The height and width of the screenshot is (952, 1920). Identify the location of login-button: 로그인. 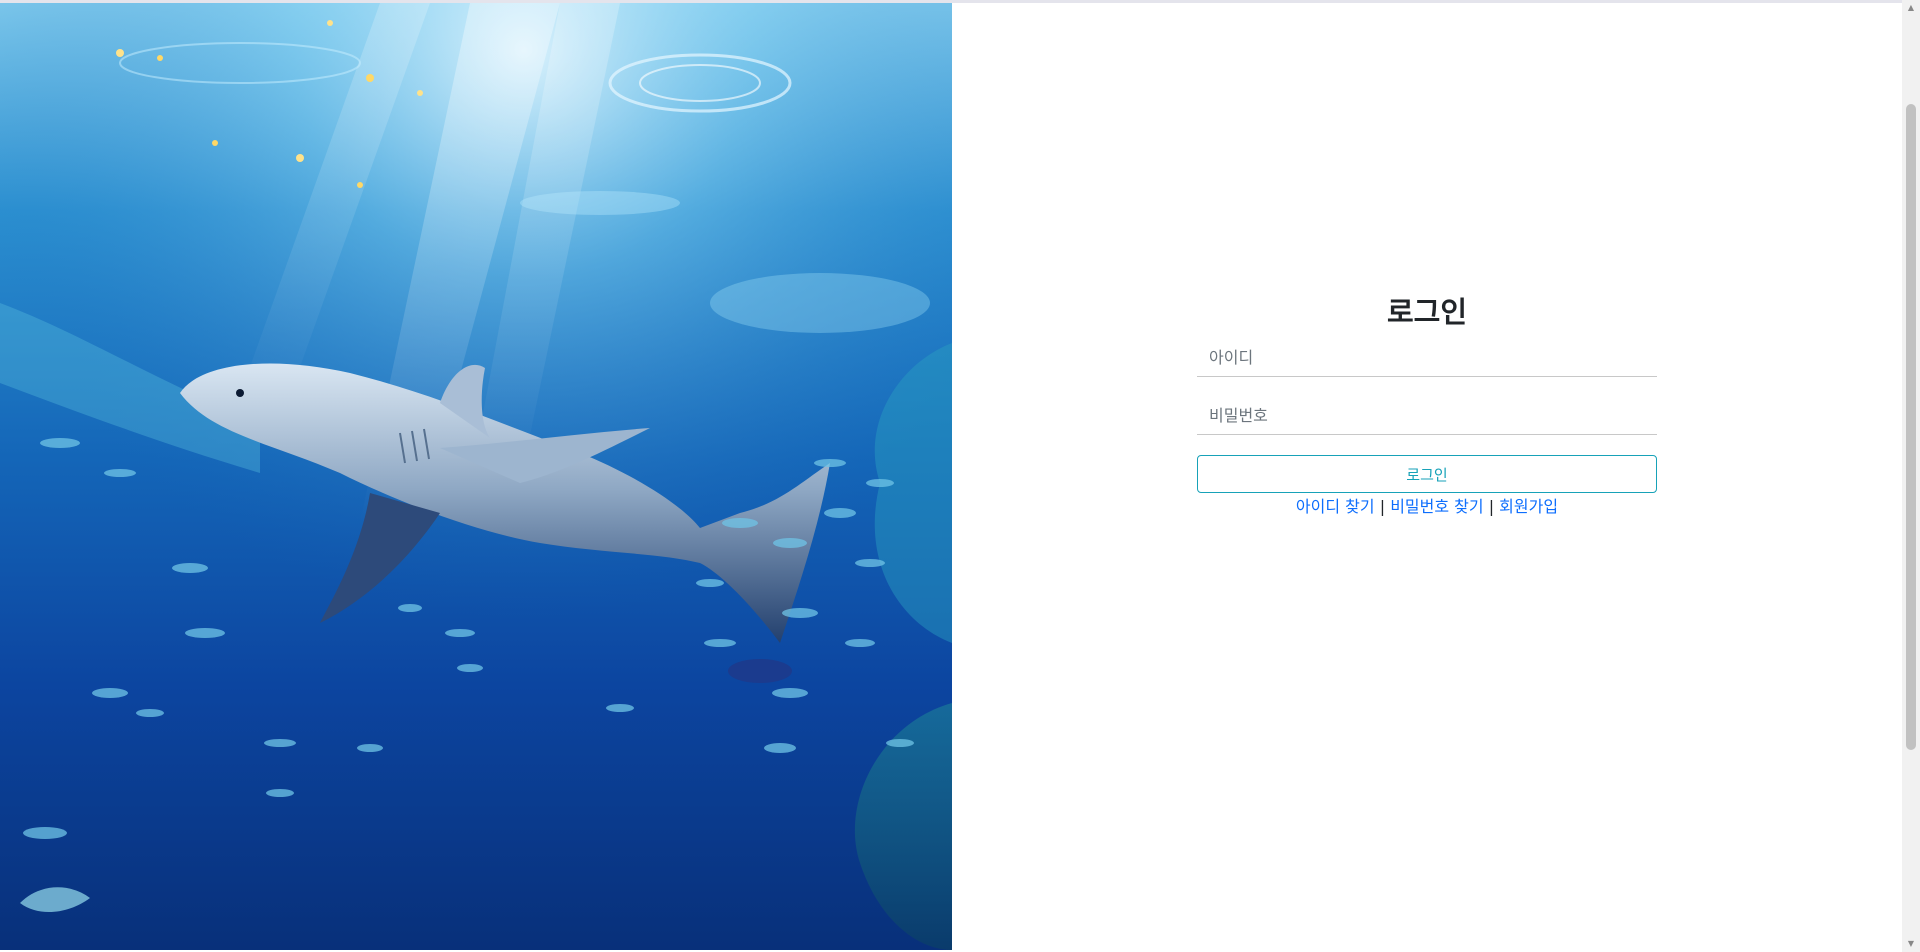
(1427, 474).